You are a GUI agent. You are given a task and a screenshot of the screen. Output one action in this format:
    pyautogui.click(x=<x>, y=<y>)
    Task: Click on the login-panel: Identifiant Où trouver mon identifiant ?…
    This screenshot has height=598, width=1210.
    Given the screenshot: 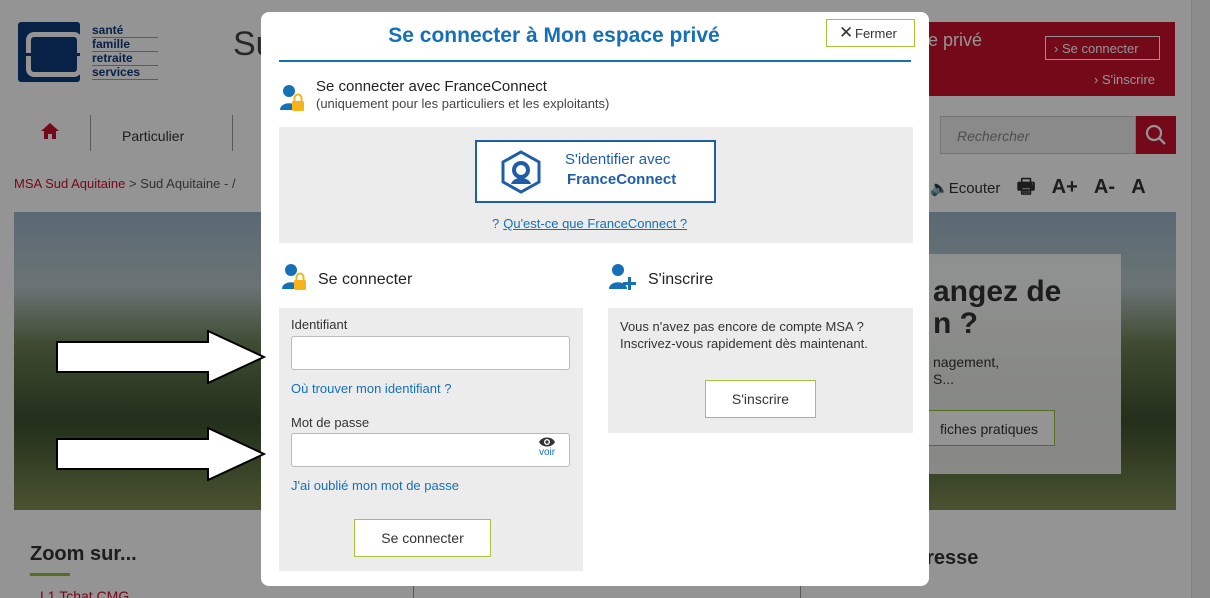 What is the action you would take?
    pyautogui.click(x=431, y=439)
    